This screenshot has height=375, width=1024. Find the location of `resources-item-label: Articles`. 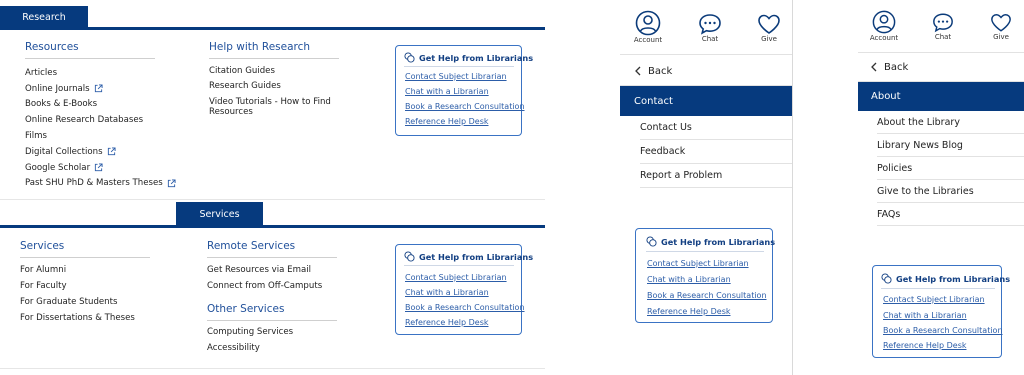

resources-item-label: Articles is located at coordinates (41, 72).